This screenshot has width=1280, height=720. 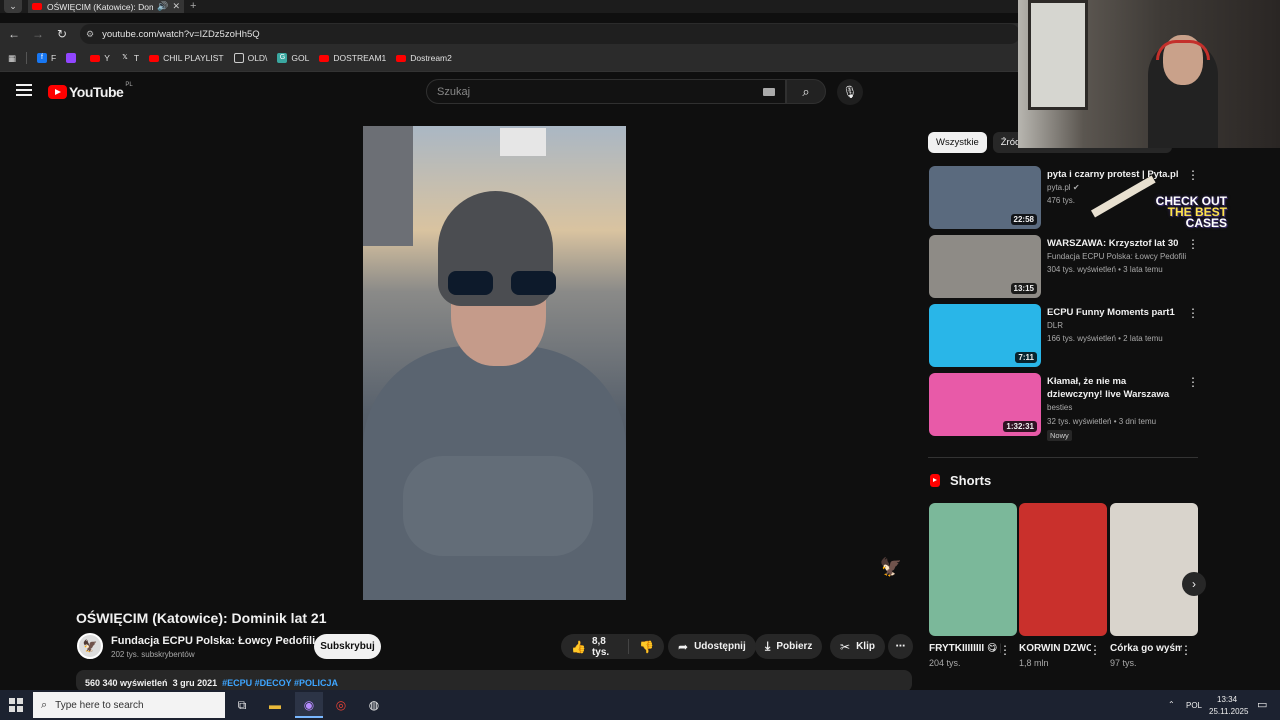 What do you see at coordinates (374, 705) in the screenshot?
I see `obs-icon: ◍` at bounding box center [374, 705].